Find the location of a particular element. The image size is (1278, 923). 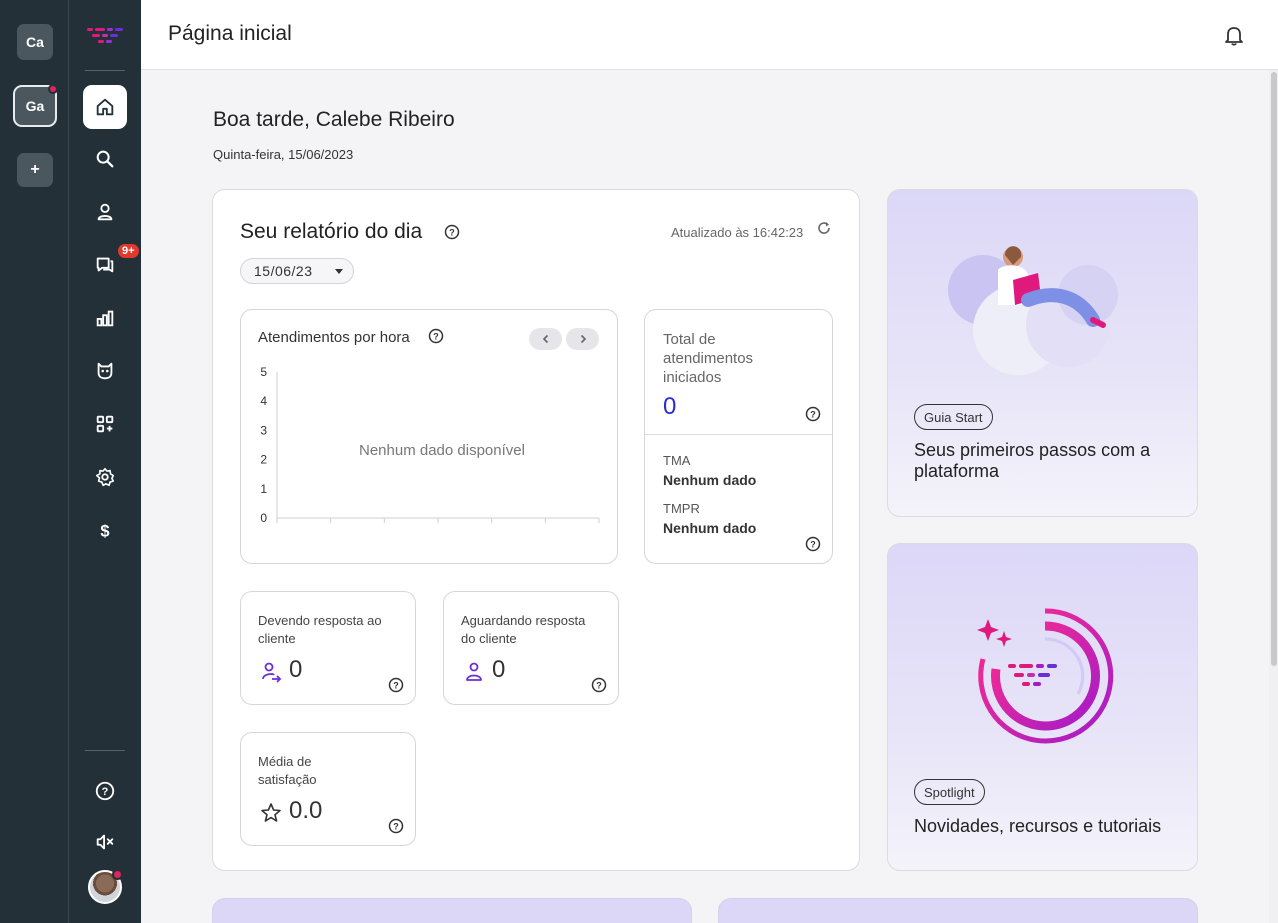

nav-mute is located at coordinates (105, 842).